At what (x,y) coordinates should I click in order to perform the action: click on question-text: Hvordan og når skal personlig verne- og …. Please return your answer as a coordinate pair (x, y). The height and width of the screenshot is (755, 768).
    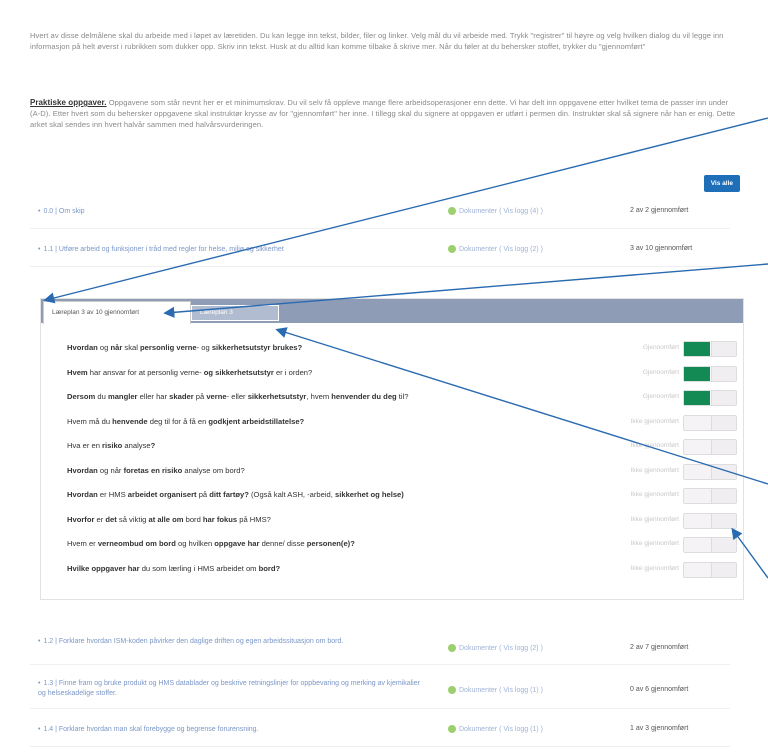
    Looking at the image, I should click on (185, 347).